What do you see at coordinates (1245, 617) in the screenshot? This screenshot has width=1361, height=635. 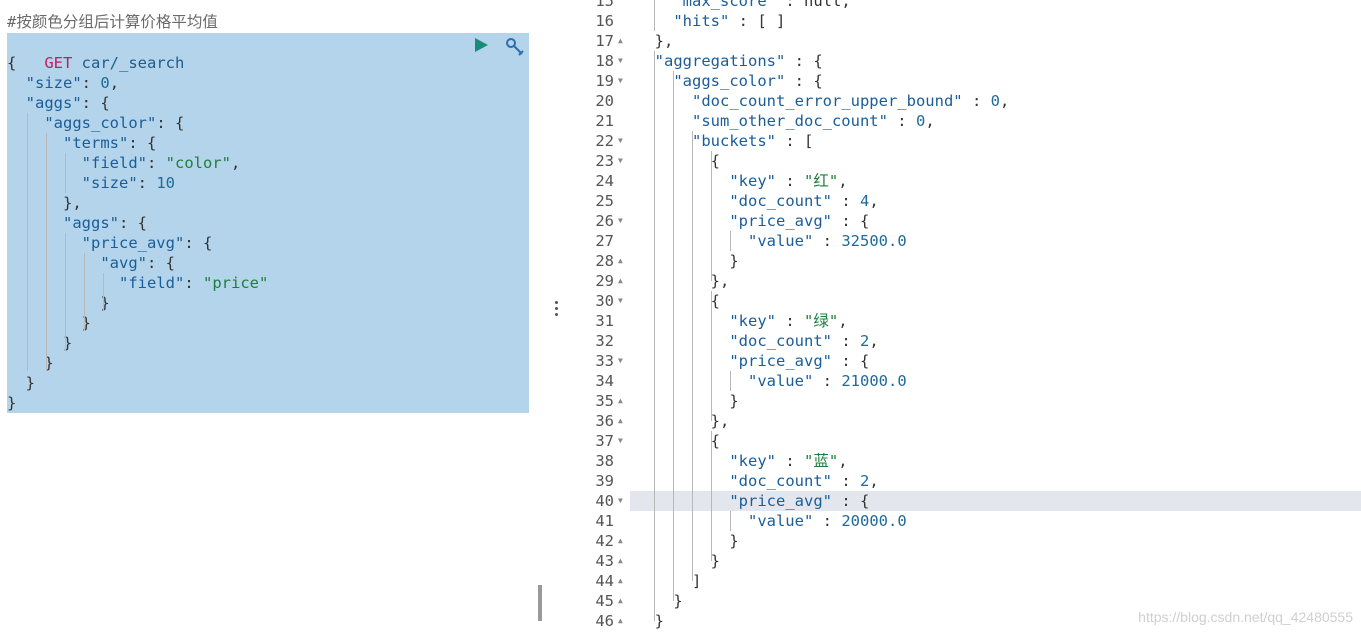 I see `watermark: https://blog.csdn.net/qq_42480555` at bounding box center [1245, 617].